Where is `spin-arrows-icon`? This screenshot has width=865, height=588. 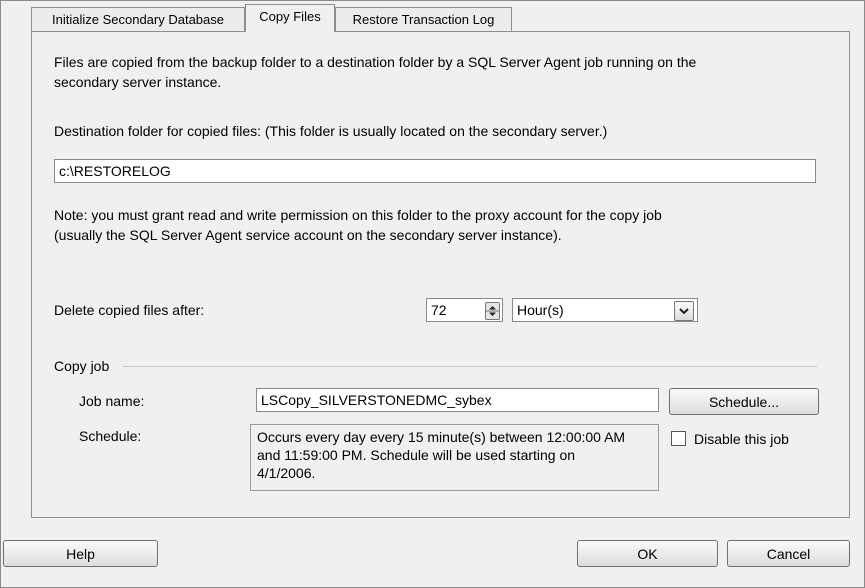 spin-arrows-icon is located at coordinates (492, 311).